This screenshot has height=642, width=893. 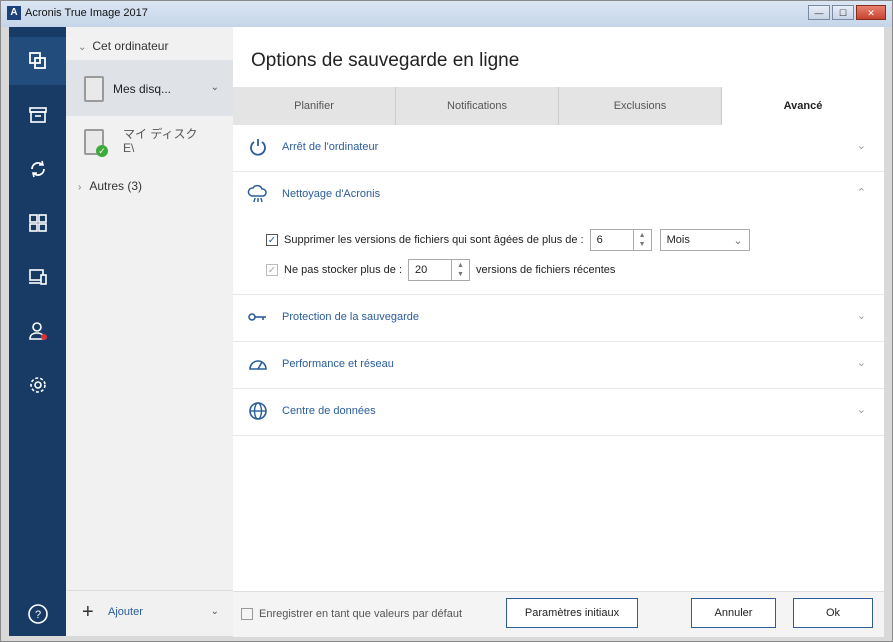 I want to click on age-value-spinner: ▲ ▼, so click(x=642, y=240).